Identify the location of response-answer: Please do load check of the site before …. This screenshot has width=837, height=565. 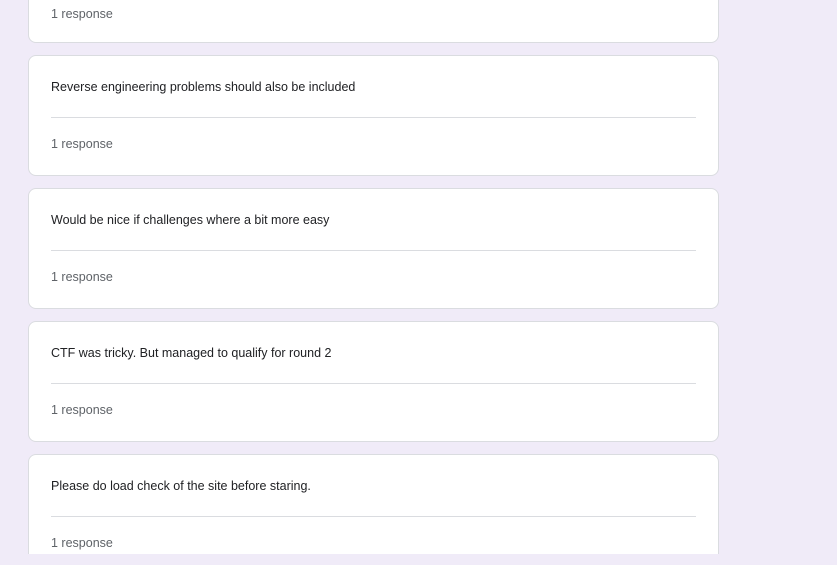
(181, 486).